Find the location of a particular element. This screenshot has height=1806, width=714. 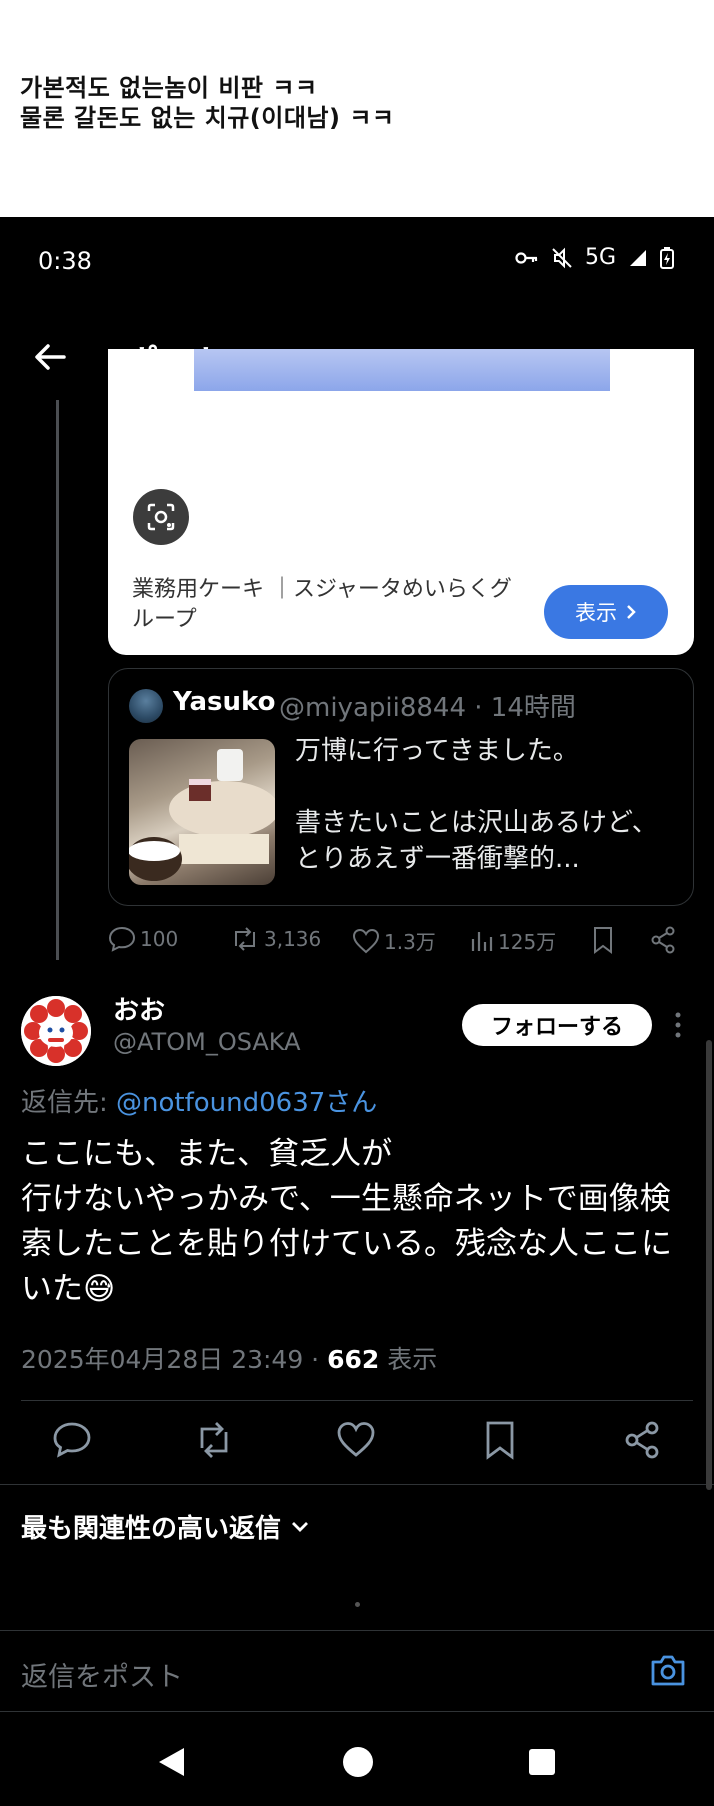

caption-area: 가본적도 없는놈이 비판 ㅋㅋ 물론 갈돈도 없는 치규(이대남) ㅋㅋ is located at coordinates (357, 108).